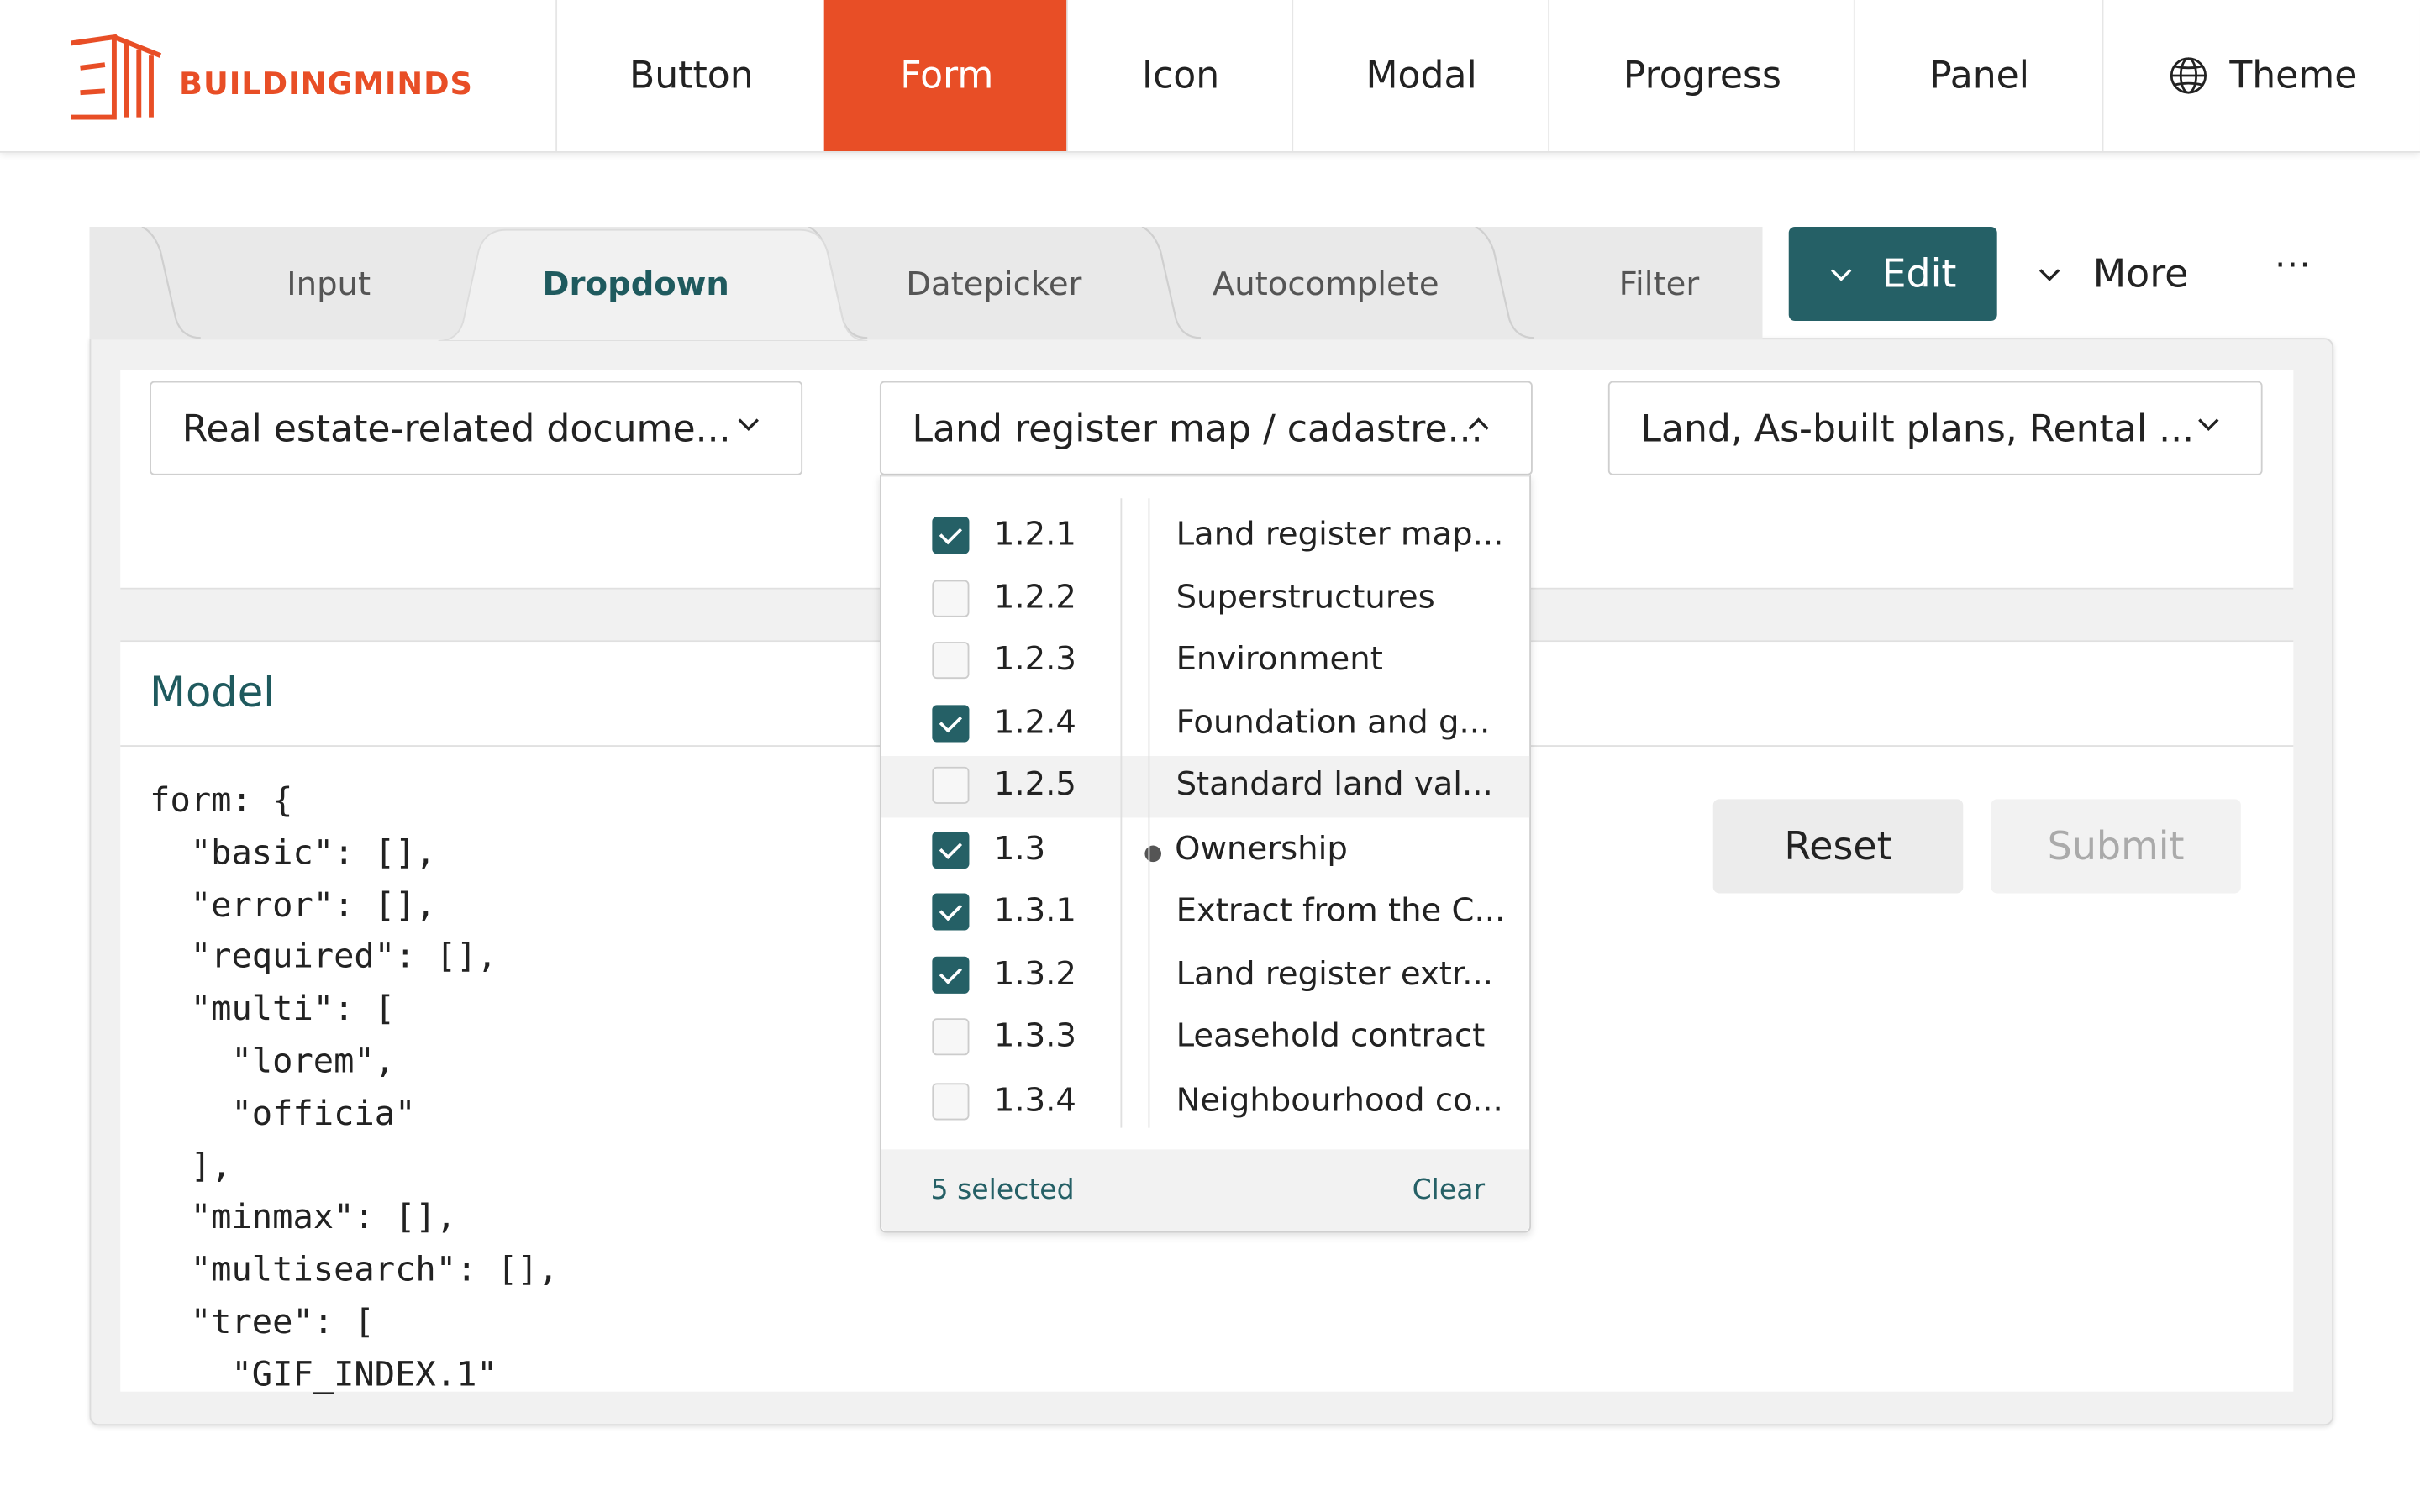  I want to click on nav-item-label: Icon, so click(1180, 75).